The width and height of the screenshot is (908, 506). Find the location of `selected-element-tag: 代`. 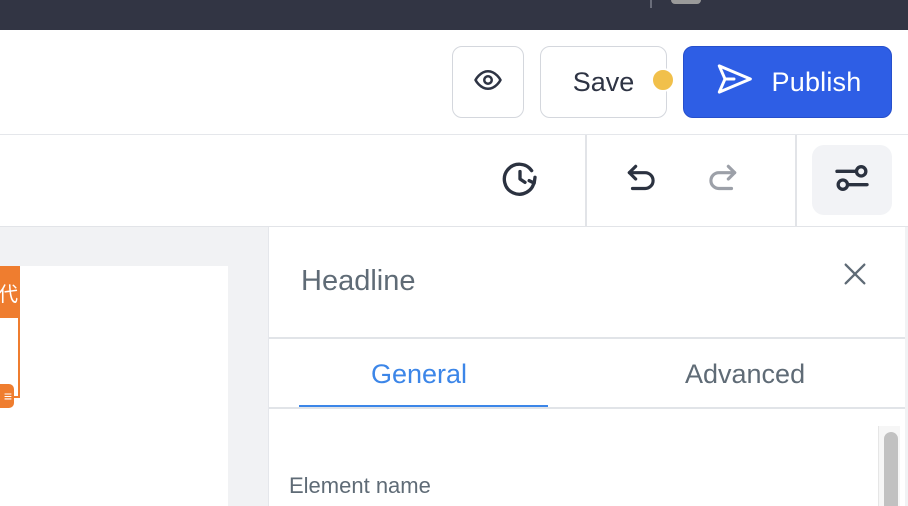

selected-element-tag: 代 is located at coordinates (10, 292).